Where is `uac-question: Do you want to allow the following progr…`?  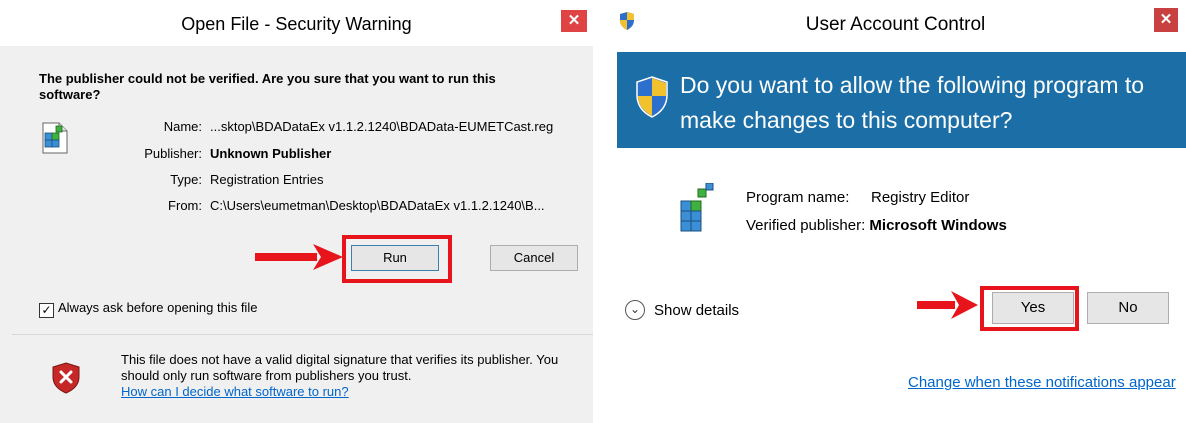 uac-question: Do you want to allow the following progr… is located at coordinates (912, 102).